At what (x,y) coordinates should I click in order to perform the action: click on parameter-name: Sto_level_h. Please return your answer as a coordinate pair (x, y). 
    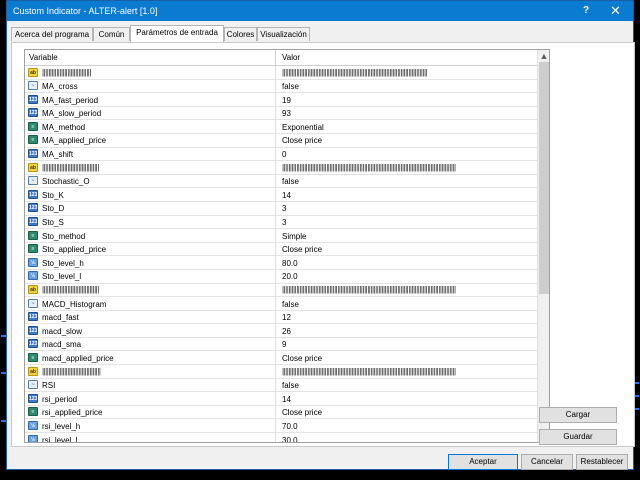
    Looking at the image, I should click on (63, 263).